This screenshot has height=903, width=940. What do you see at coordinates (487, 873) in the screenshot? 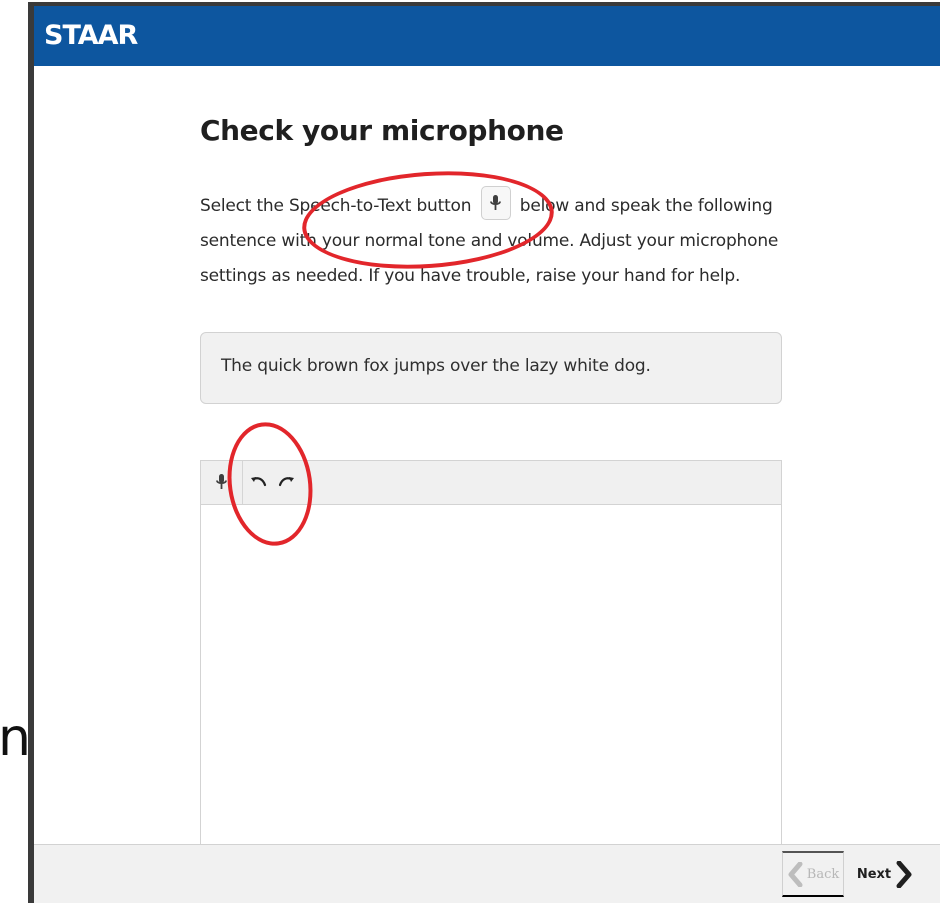
I see `bottom-navigation-bar: Back Next` at bounding box center [487, 873].